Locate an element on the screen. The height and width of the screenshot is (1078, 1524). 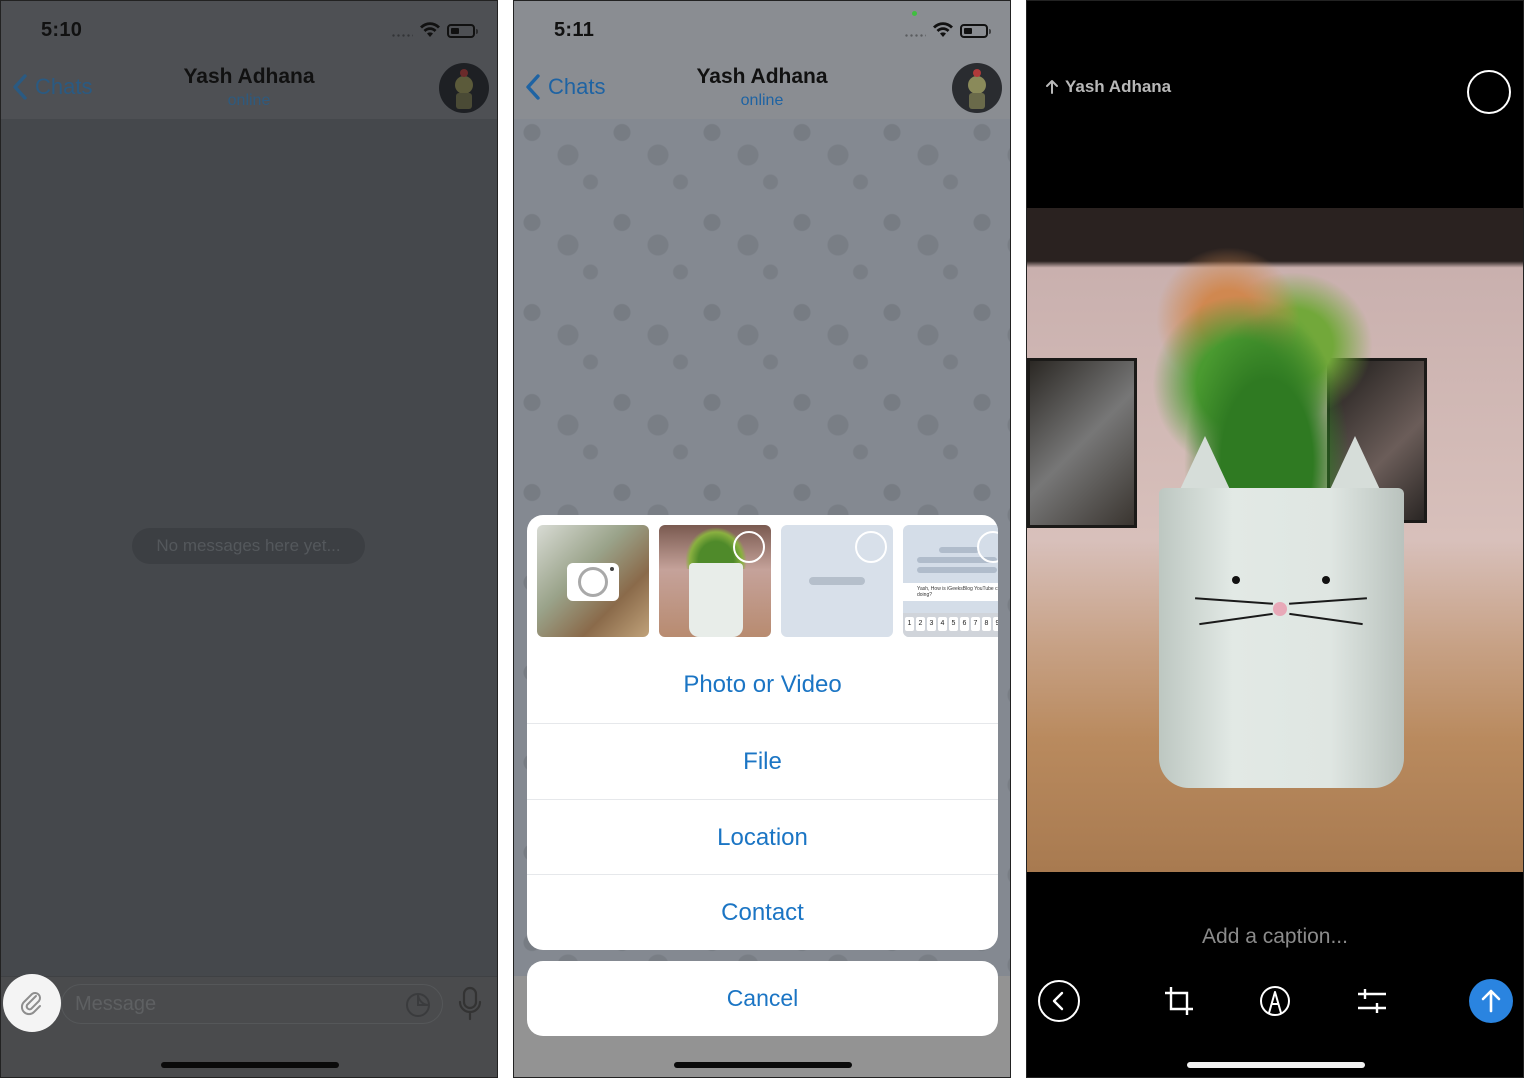
pot-nose is located at coordinates (1280, 609).